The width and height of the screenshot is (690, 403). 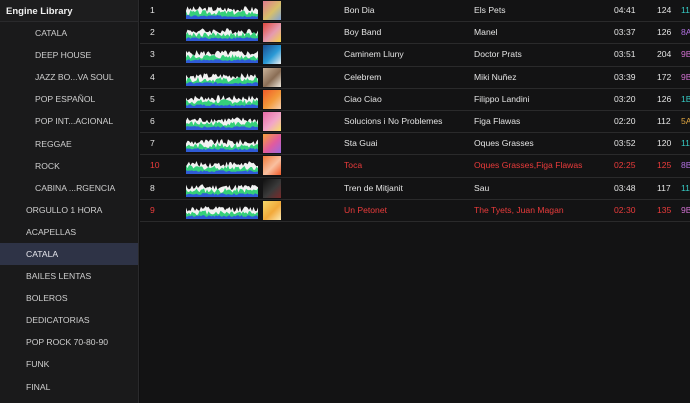 What do you see at coordinates (38, 386) in the screenshot?
I see `sidebar-item-label: FINAL` at bounding box center [38, 386].